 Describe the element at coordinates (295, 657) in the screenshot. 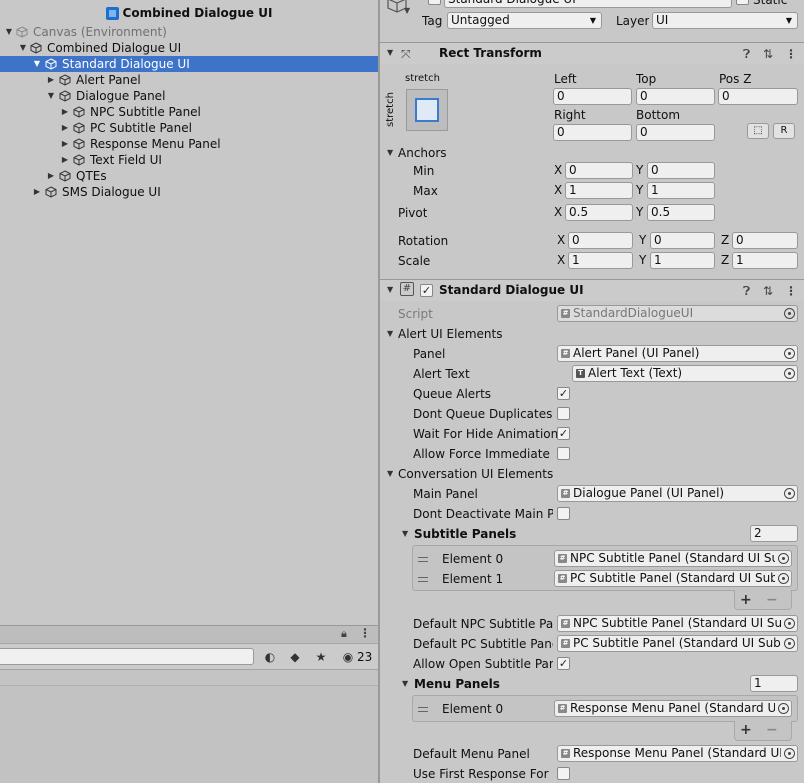

I see `search-by-label-icon: ◆` at that location.